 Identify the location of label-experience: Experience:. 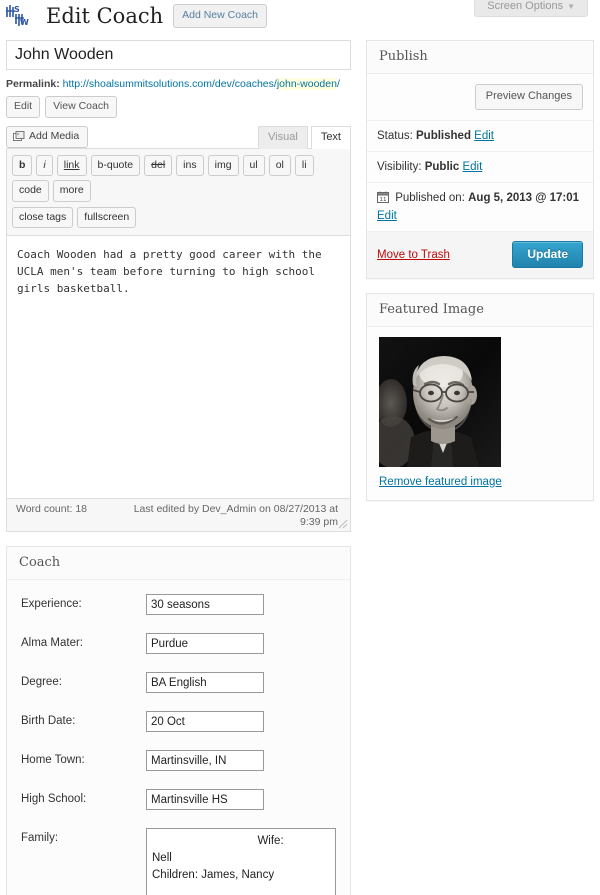
(51, 604).